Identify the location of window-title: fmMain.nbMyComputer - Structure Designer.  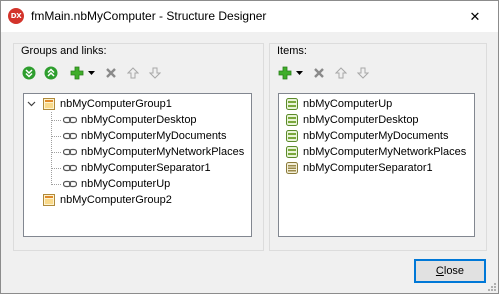
(149, 16).